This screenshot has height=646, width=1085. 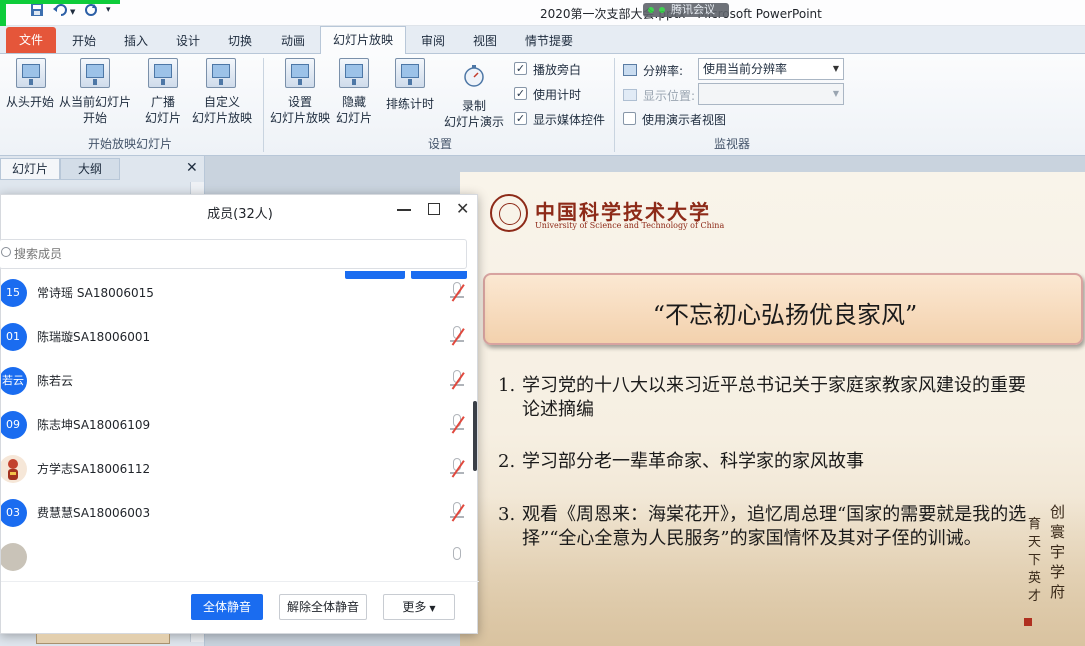 I want to click on setup-show-icon, so click(x=300, y=73).